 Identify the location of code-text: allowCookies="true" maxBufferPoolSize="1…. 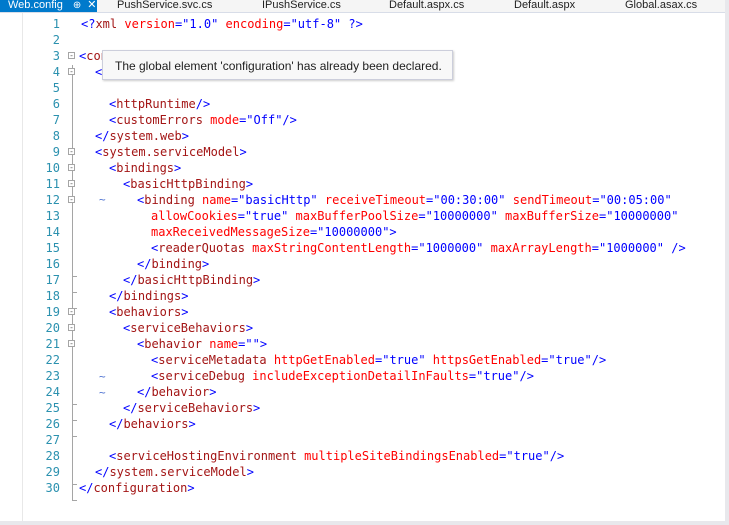
(415, 216).